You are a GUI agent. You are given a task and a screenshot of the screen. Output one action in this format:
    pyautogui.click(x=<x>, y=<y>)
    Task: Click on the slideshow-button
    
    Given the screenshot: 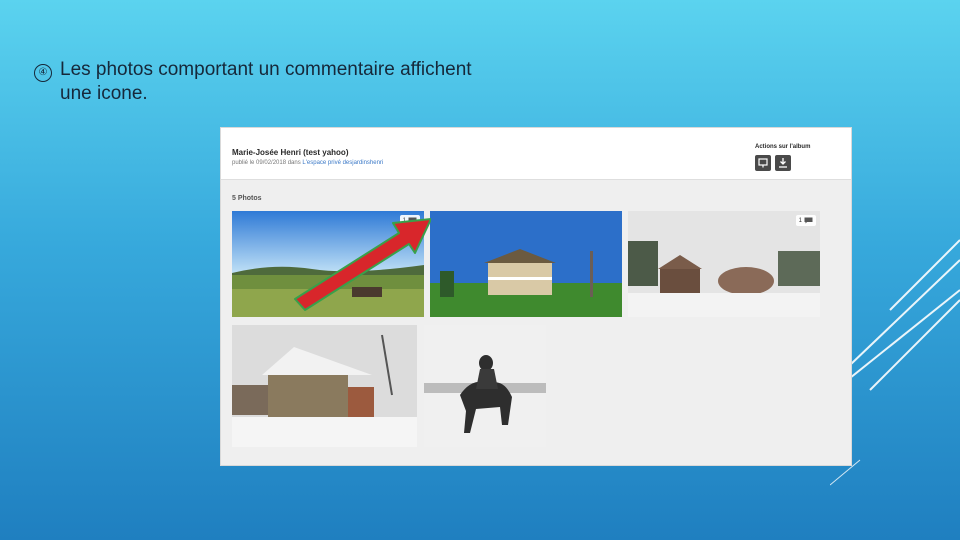 What is the action you would take?
    pyautogui.click(x=763, y=163)
    